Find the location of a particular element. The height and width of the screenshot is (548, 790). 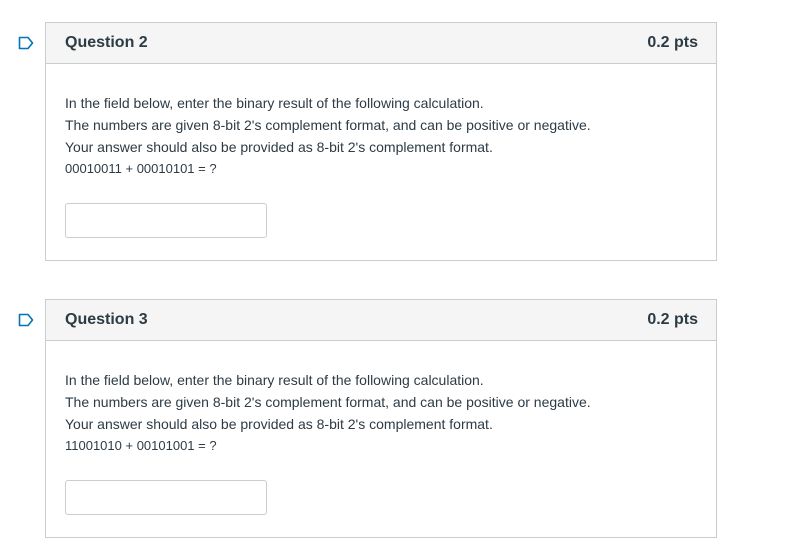

question-expression: 00010011 + 00010101 = ? is located at coordinates (141, 168).